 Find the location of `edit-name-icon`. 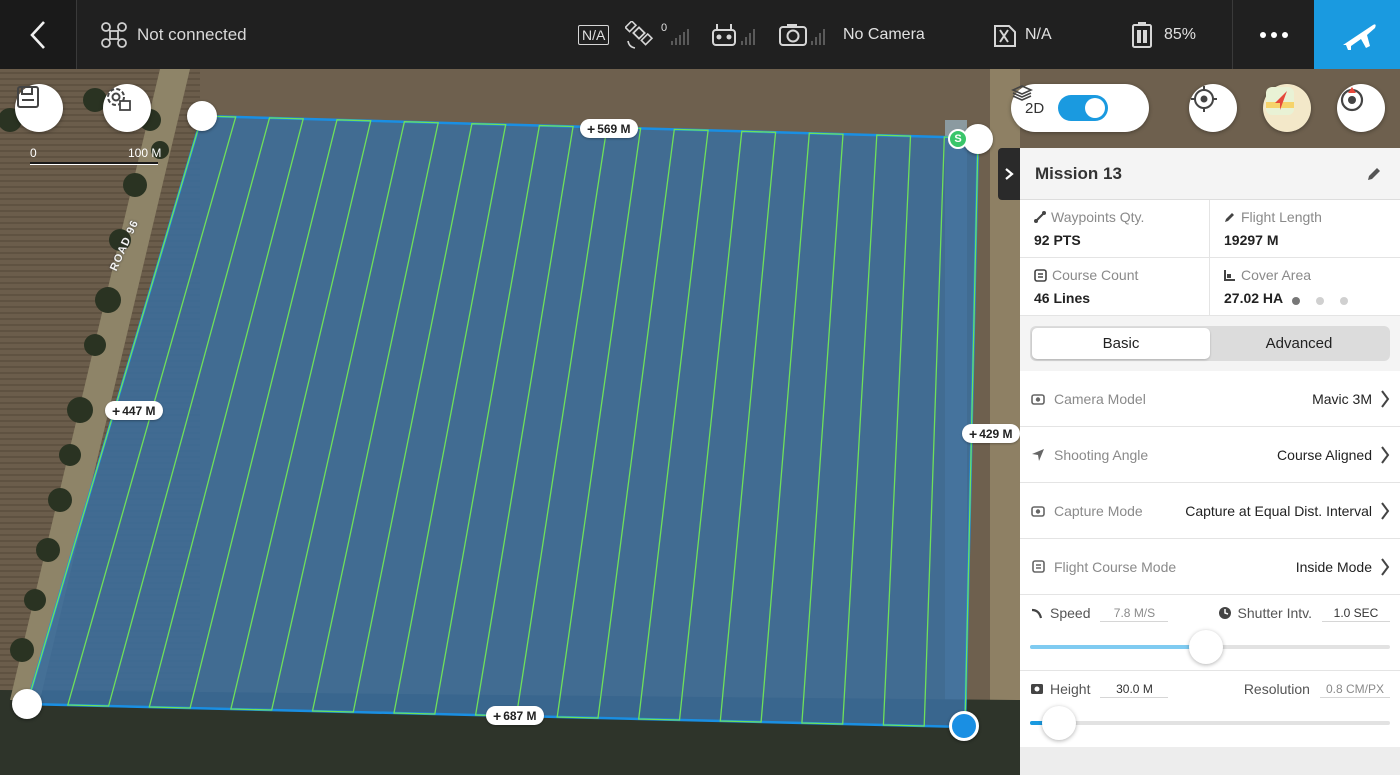

edit-name-icon is located at coordinates (1374, 174).